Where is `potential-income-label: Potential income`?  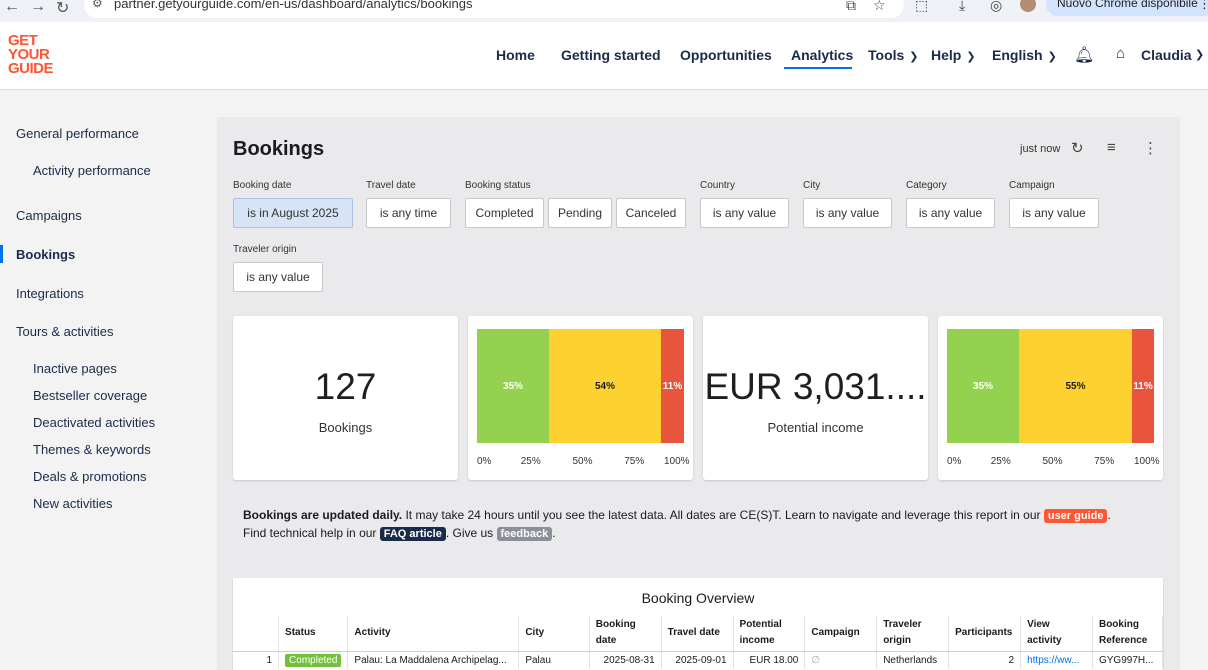 potential-income-label: Potential income is located at coordinates (815, 427).